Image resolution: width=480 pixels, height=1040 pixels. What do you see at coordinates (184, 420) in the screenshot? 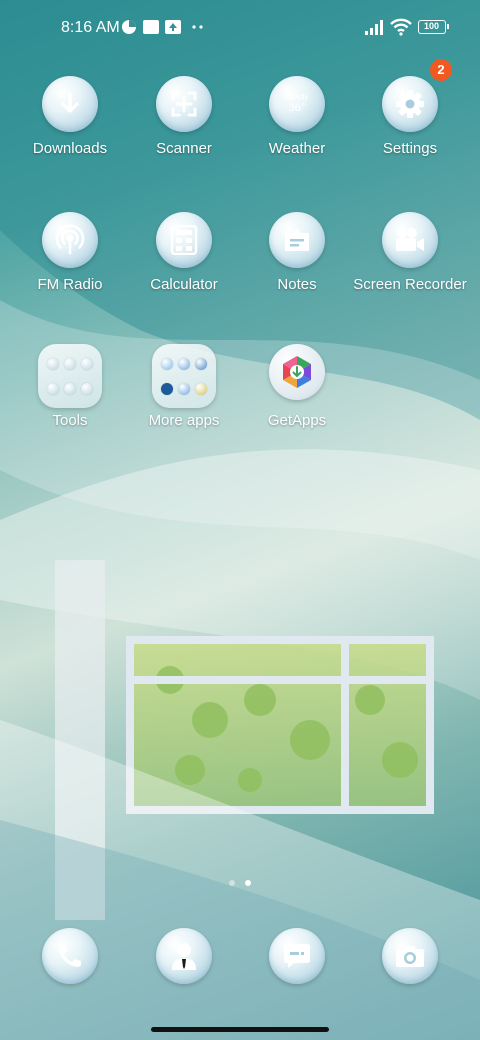
I see `app-label: More apps` at bounding box center [184, 420].